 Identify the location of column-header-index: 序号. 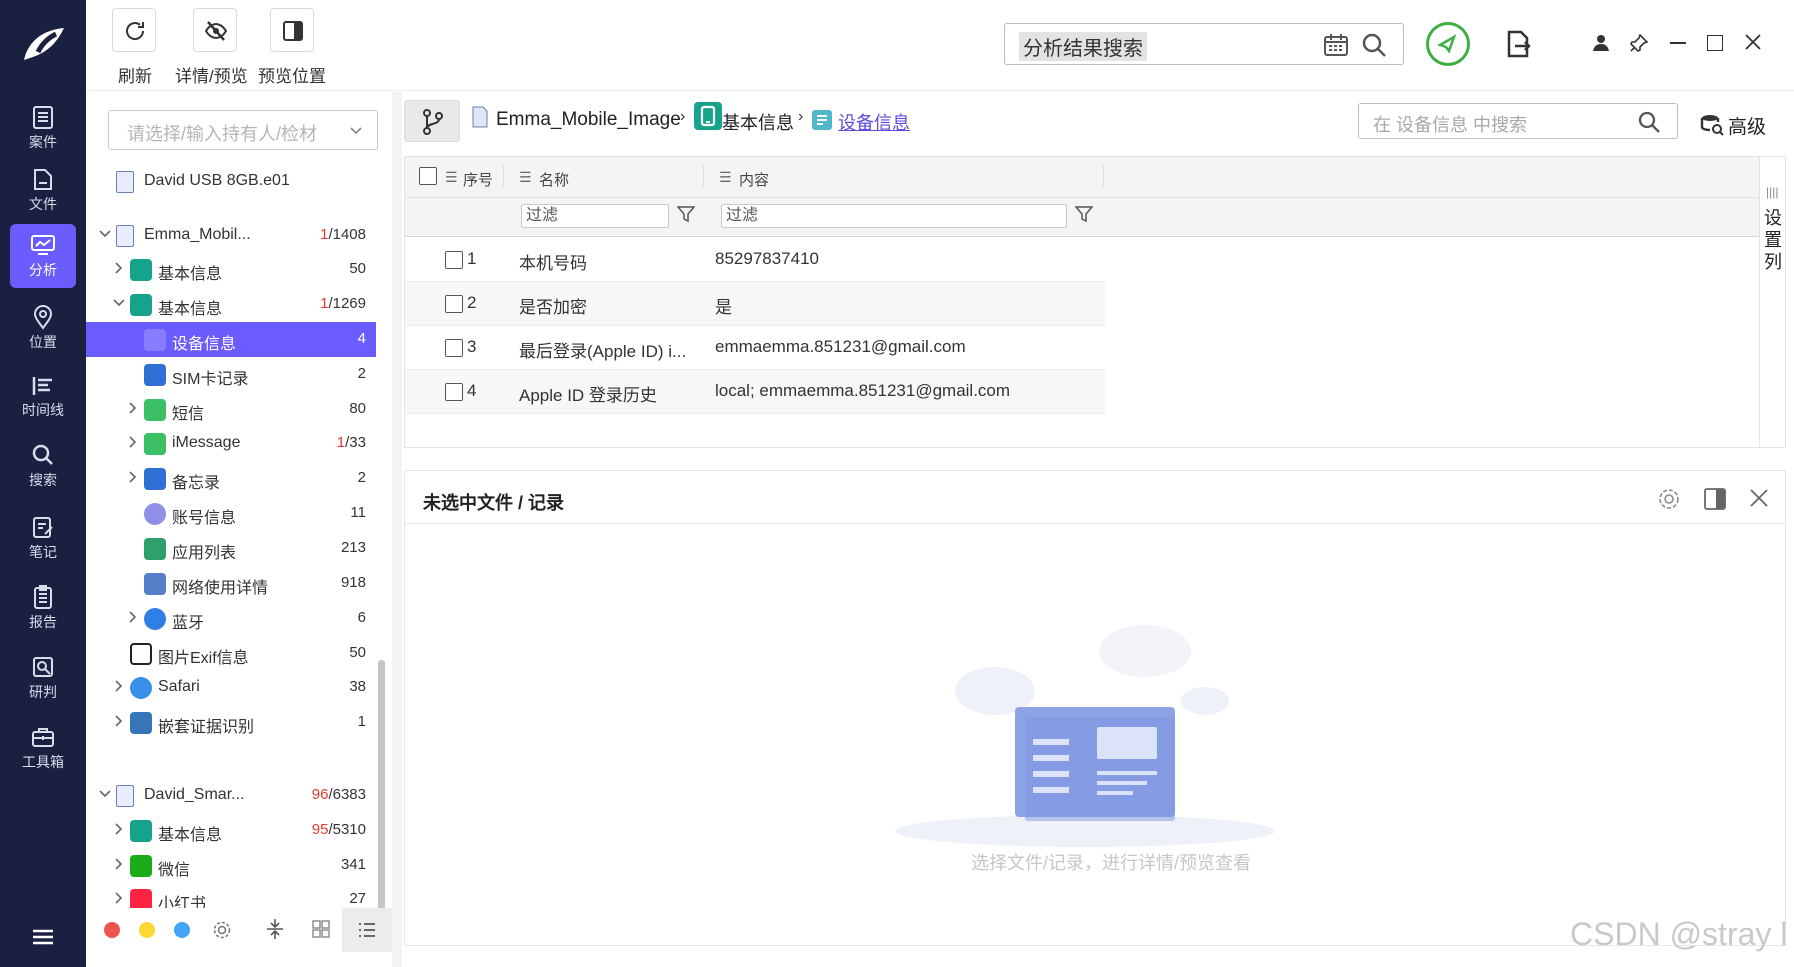
(478, 179).